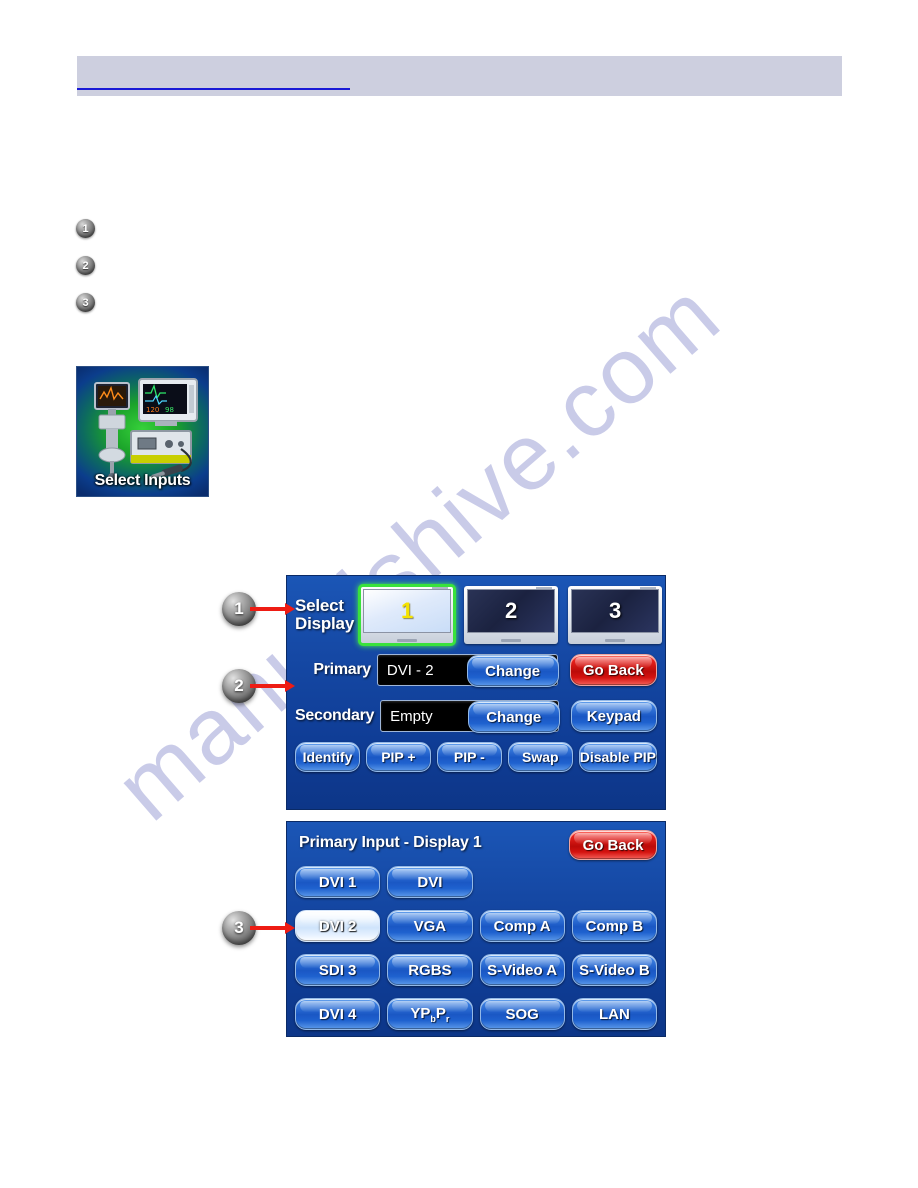 The image size is (918, 1188). I want to click on list-item: 2, so click(91, 265).